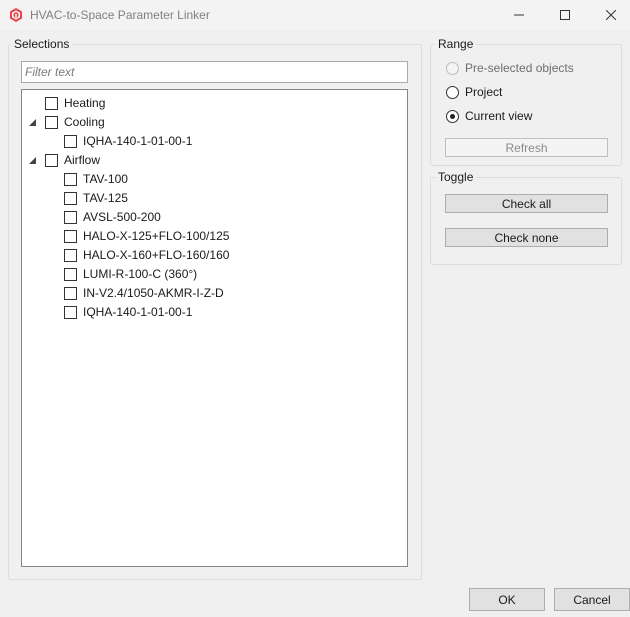  Describe the element at coordinates (120, 15) in the screenshot. I see `window-title: HVAC-to-Space Parameter Linker` at that location.